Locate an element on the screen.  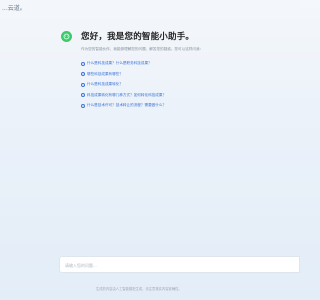
chat-input is located at coordinates (177, 265).